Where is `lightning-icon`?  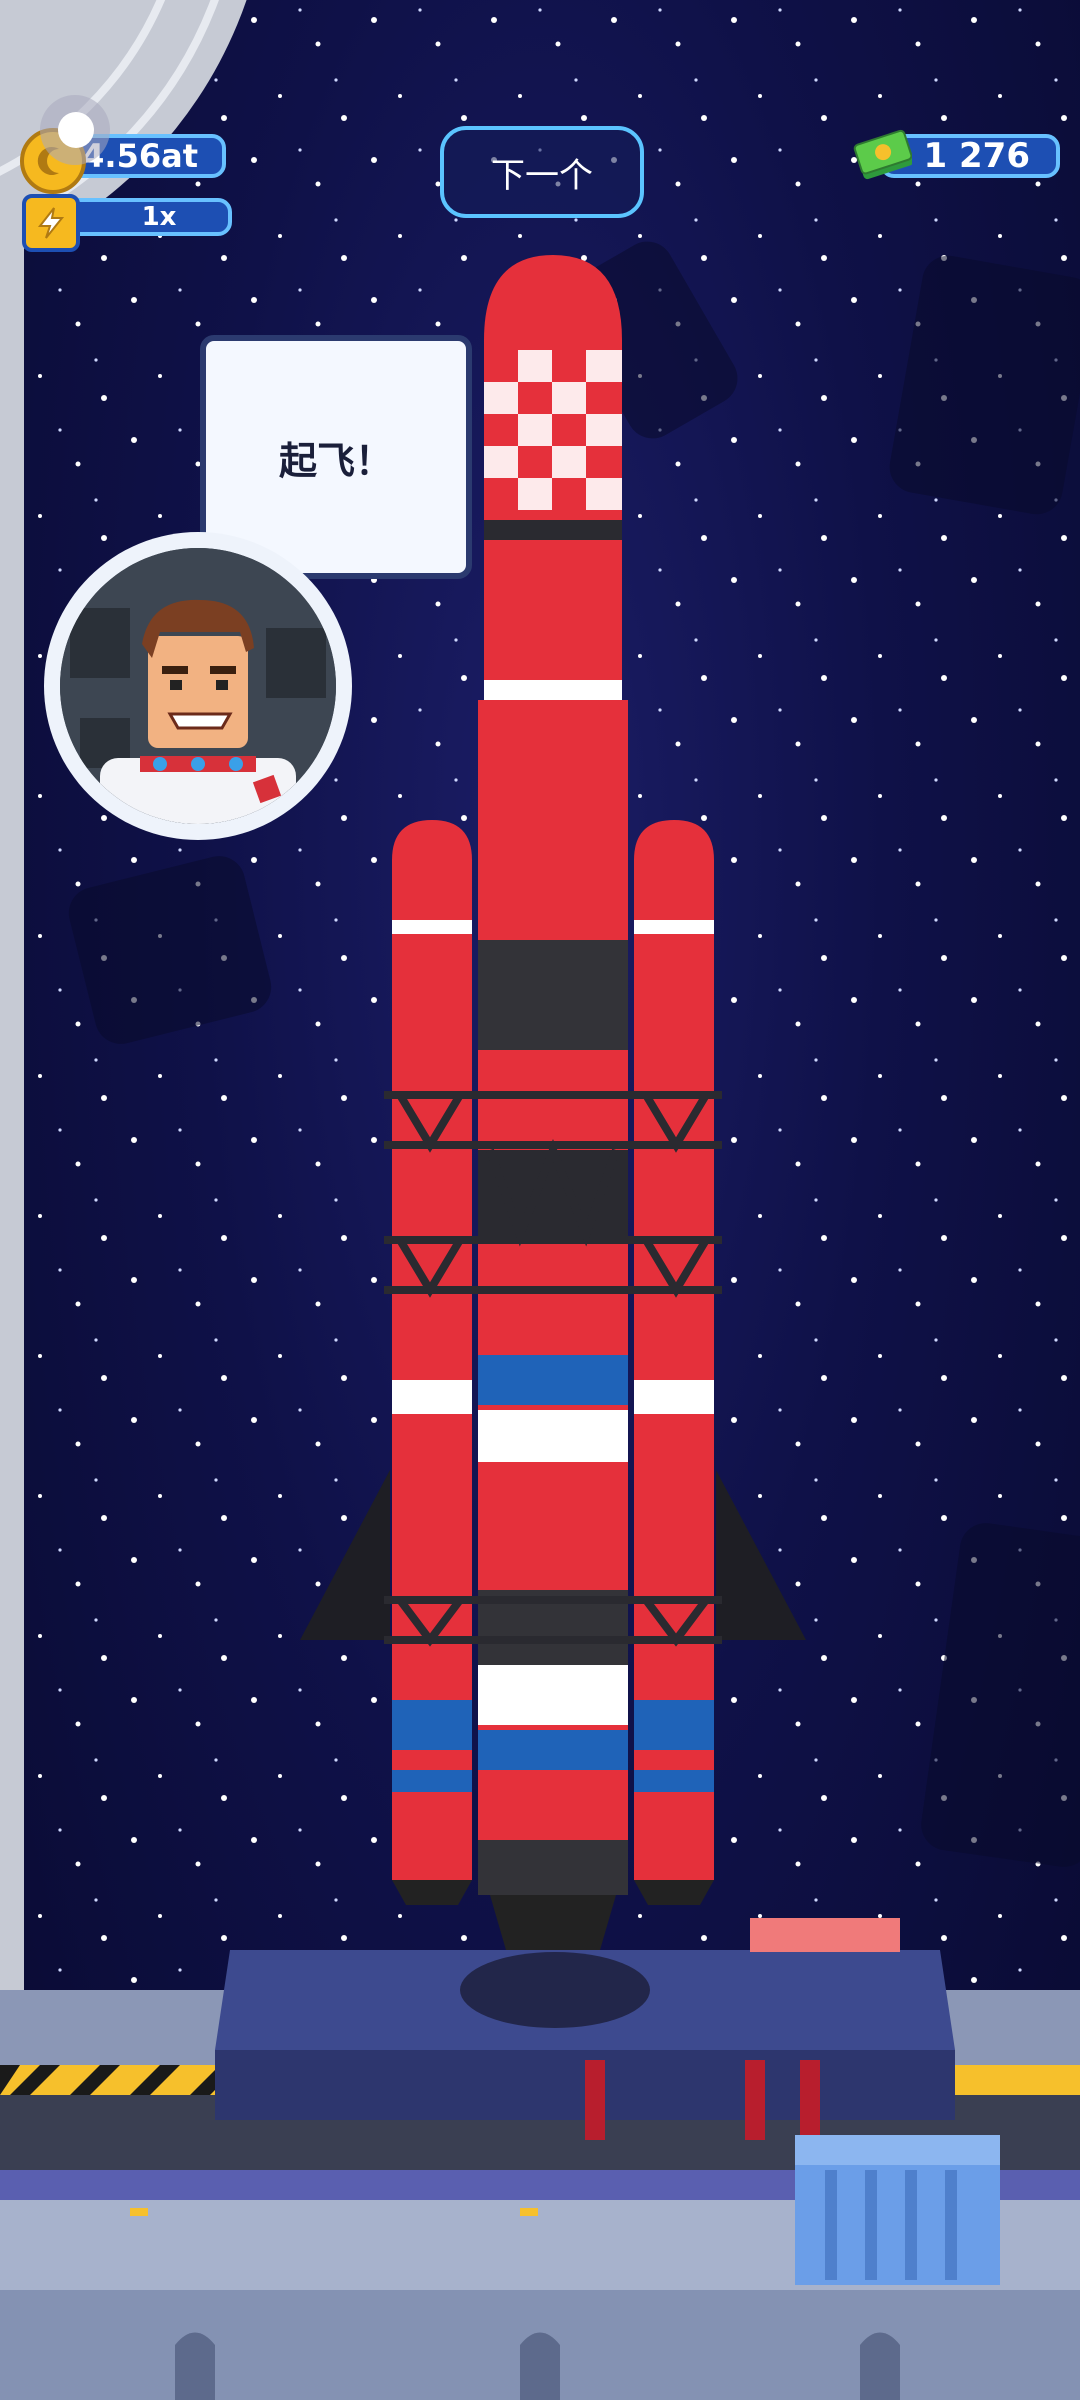 lightning-icon is located at coordinates (51, 223).